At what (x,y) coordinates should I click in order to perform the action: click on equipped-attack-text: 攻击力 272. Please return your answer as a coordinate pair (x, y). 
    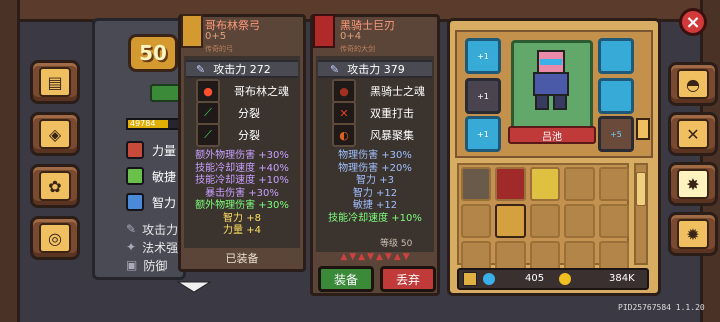
    Looking at the image, I should click on (242, 69).